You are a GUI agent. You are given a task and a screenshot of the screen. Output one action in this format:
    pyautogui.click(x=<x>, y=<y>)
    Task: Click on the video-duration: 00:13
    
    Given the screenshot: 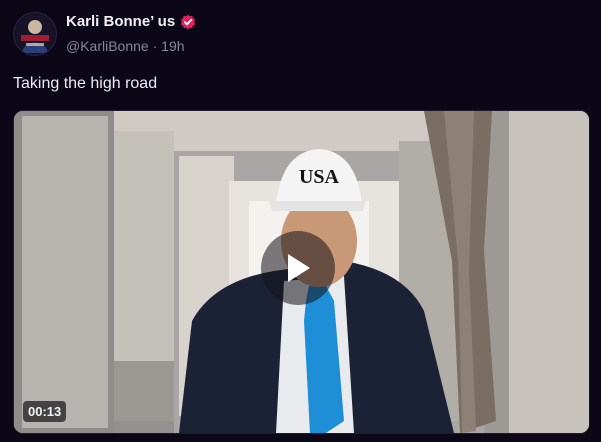 What is the action you would take?
    pyautogui.click(x=45, y=411)
    